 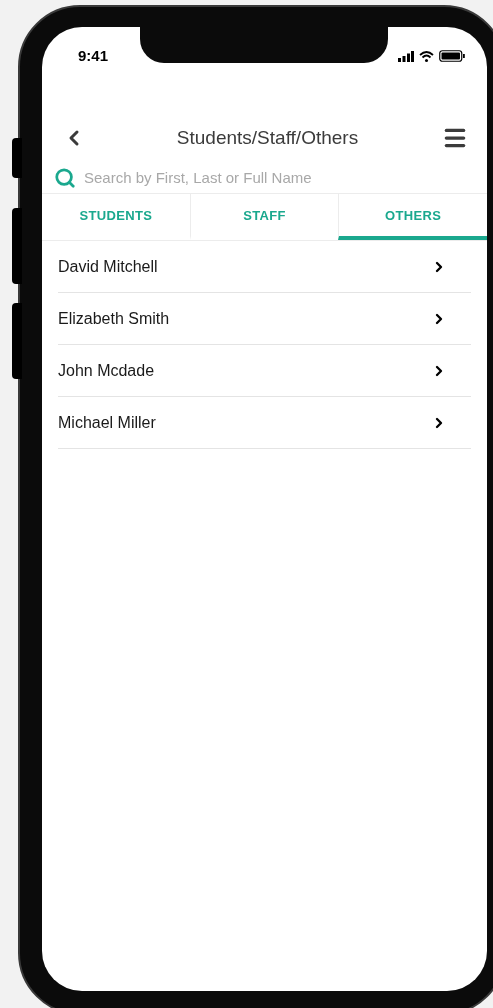 I want to click on person-row: Michael Miller, so click(x=264, y=423).